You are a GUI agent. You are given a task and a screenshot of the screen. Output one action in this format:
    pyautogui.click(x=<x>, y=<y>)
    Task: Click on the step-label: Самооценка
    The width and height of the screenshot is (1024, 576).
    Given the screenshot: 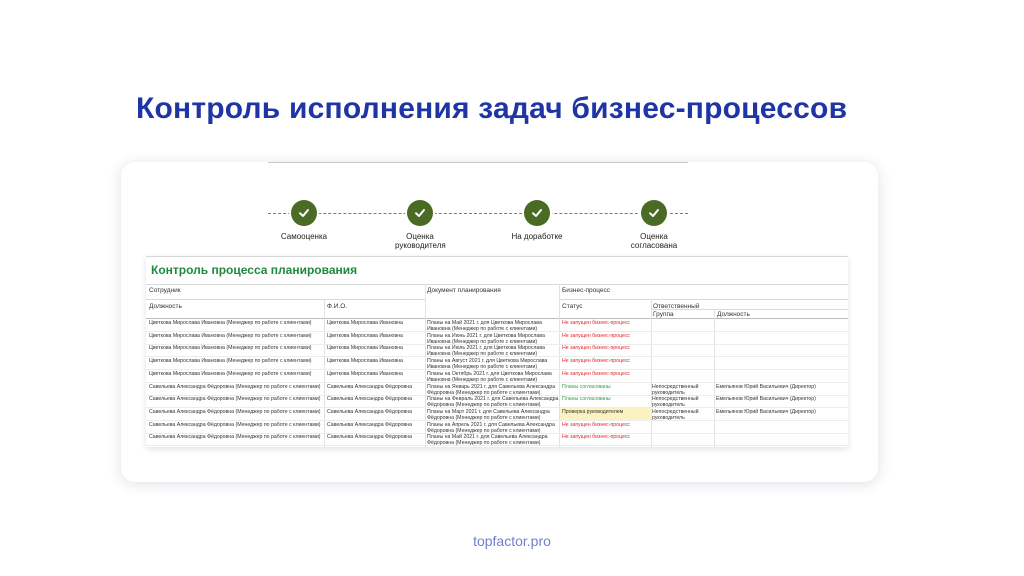 What is the action you would take?
    pyautogui.click(x=304, y=236)
    